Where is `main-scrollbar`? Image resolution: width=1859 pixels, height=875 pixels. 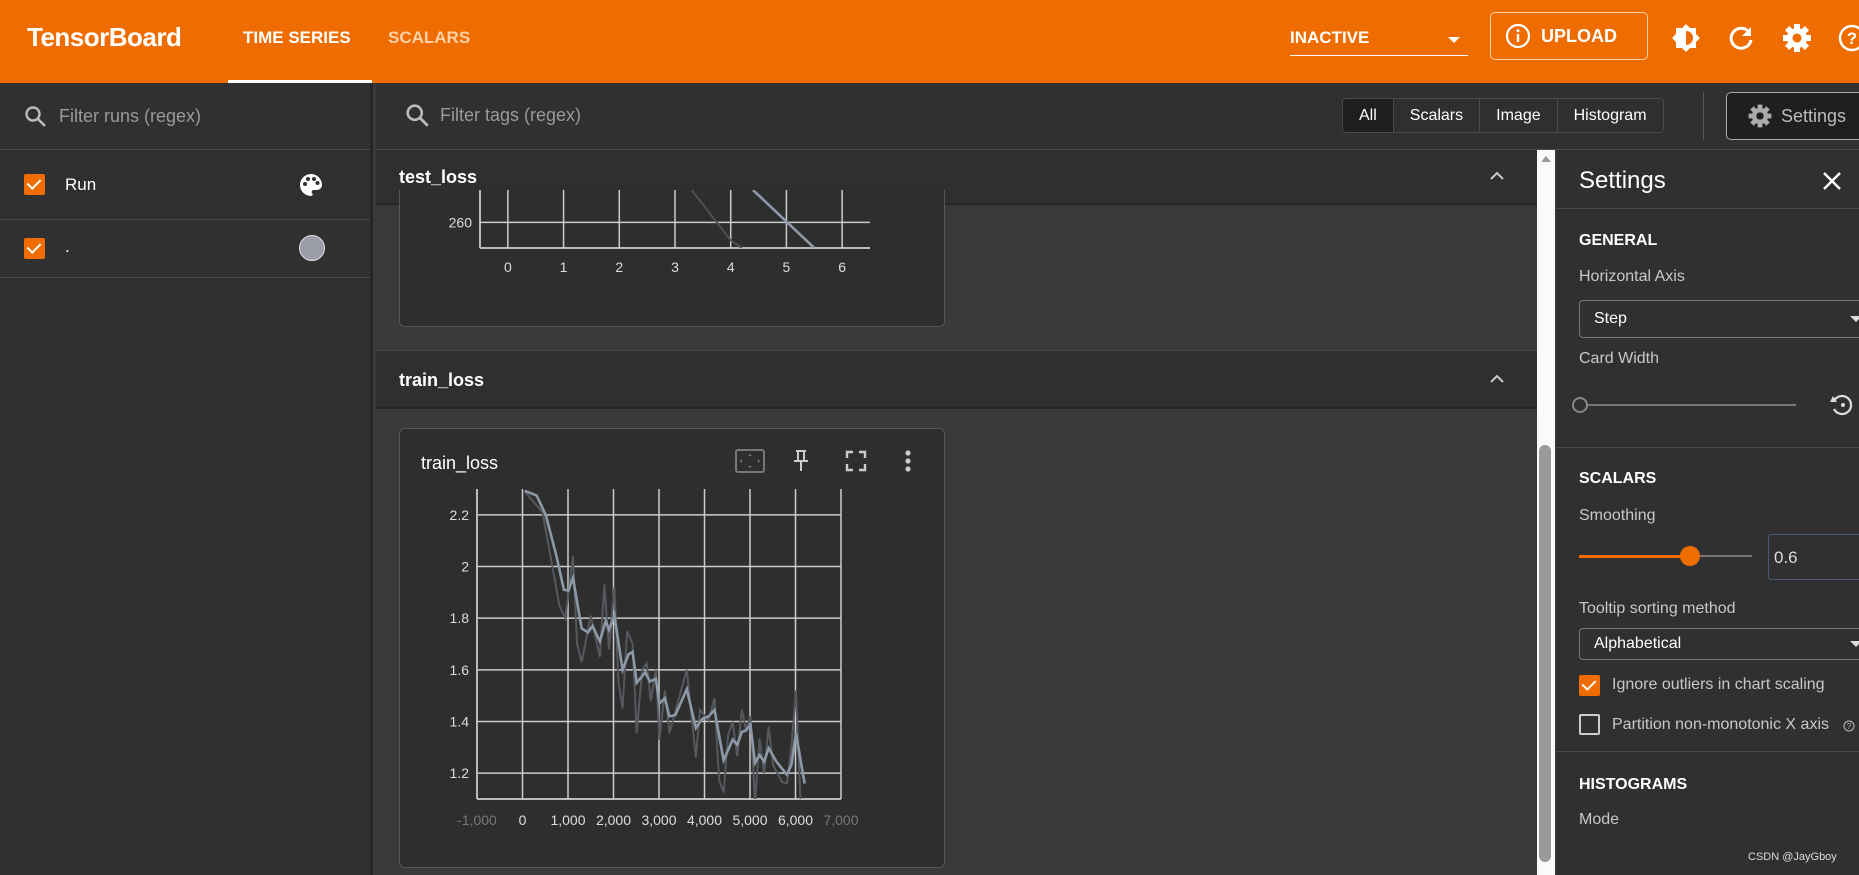
main-scrollbar is located at coordinates (1546, 512).